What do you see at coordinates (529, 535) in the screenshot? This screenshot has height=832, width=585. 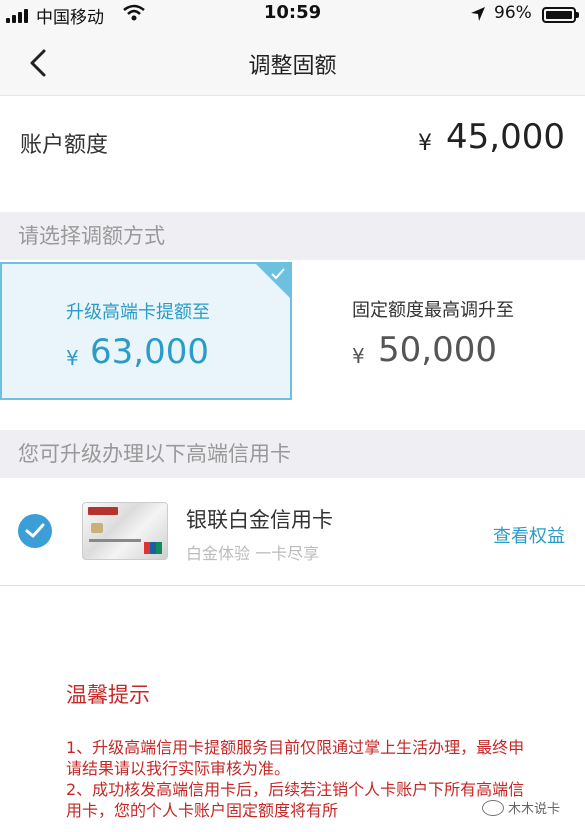 I see `view-benefits-link: 查看权益` at bounding box center [529, 535].